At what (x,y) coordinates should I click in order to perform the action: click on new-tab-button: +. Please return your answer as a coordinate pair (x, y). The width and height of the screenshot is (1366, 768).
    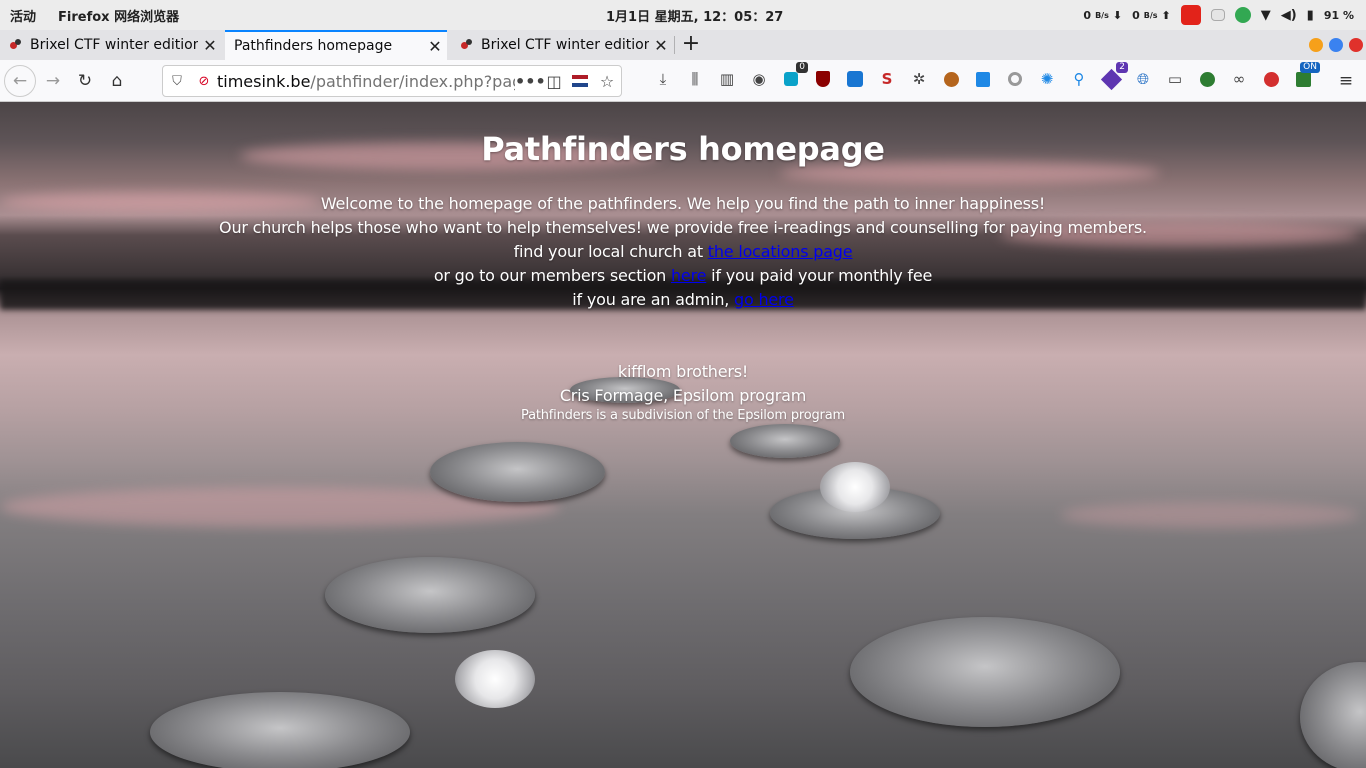
    Looking at the image, I should click on (691, 45).